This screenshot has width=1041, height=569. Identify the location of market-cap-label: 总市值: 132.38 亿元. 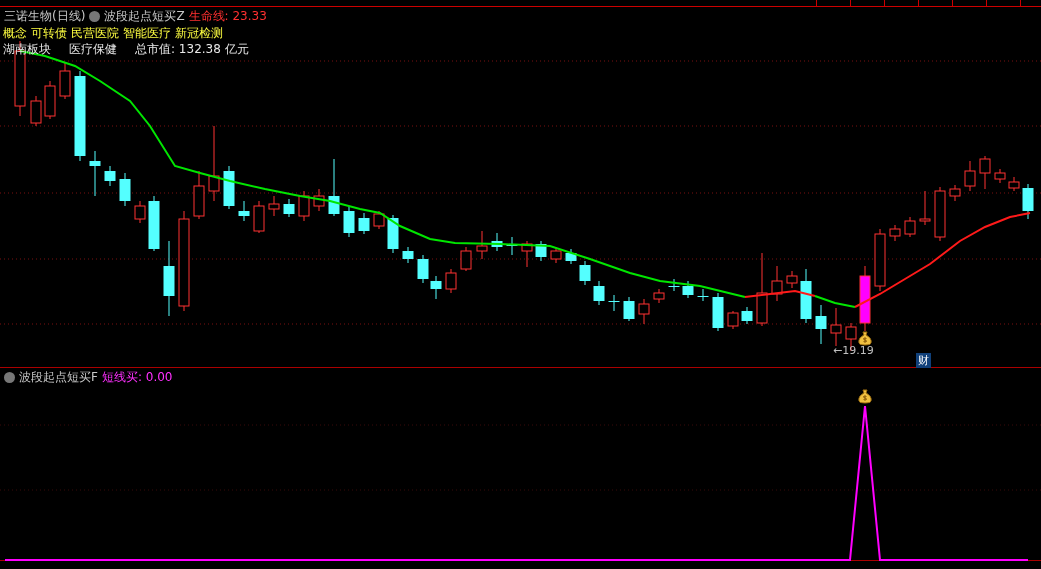
(192, 49).